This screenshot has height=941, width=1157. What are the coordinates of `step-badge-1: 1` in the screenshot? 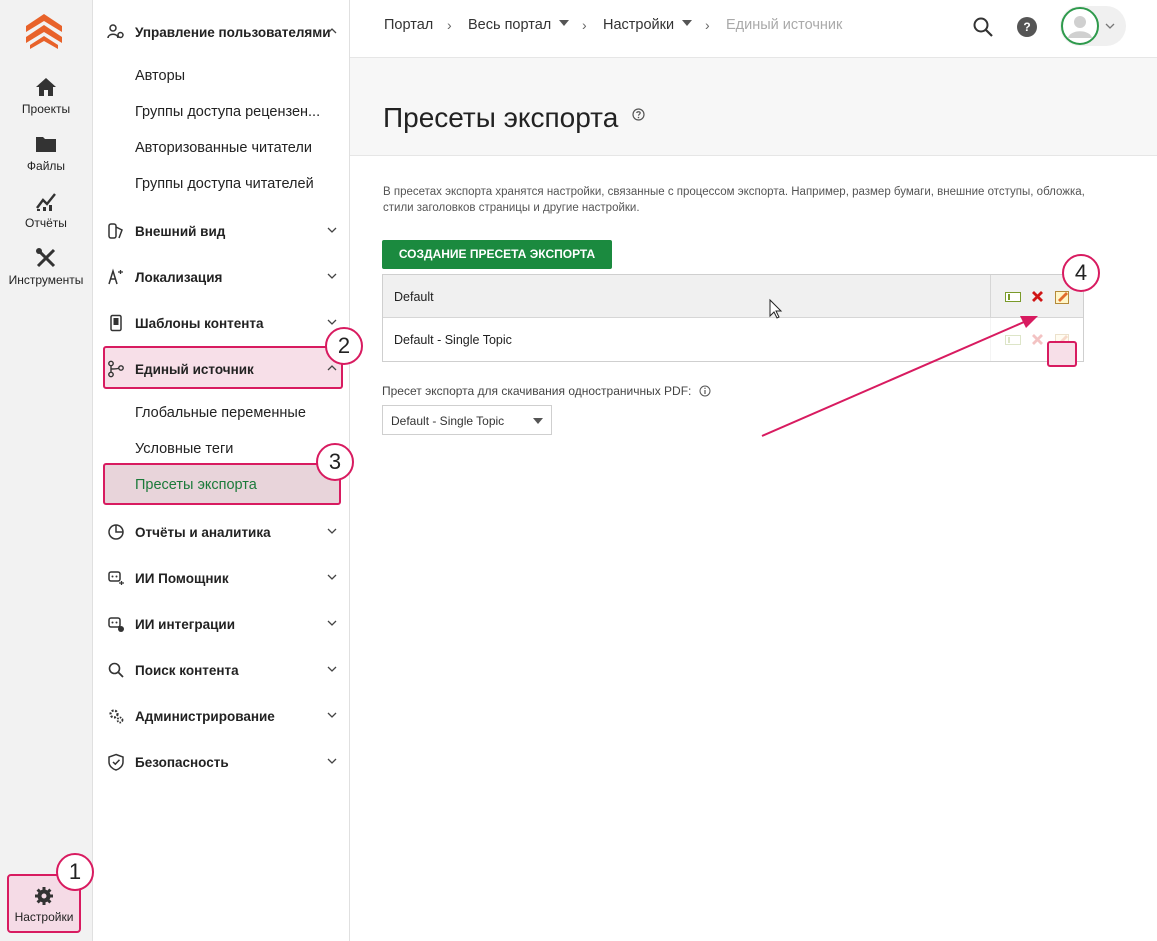 It's located at (75, 872).